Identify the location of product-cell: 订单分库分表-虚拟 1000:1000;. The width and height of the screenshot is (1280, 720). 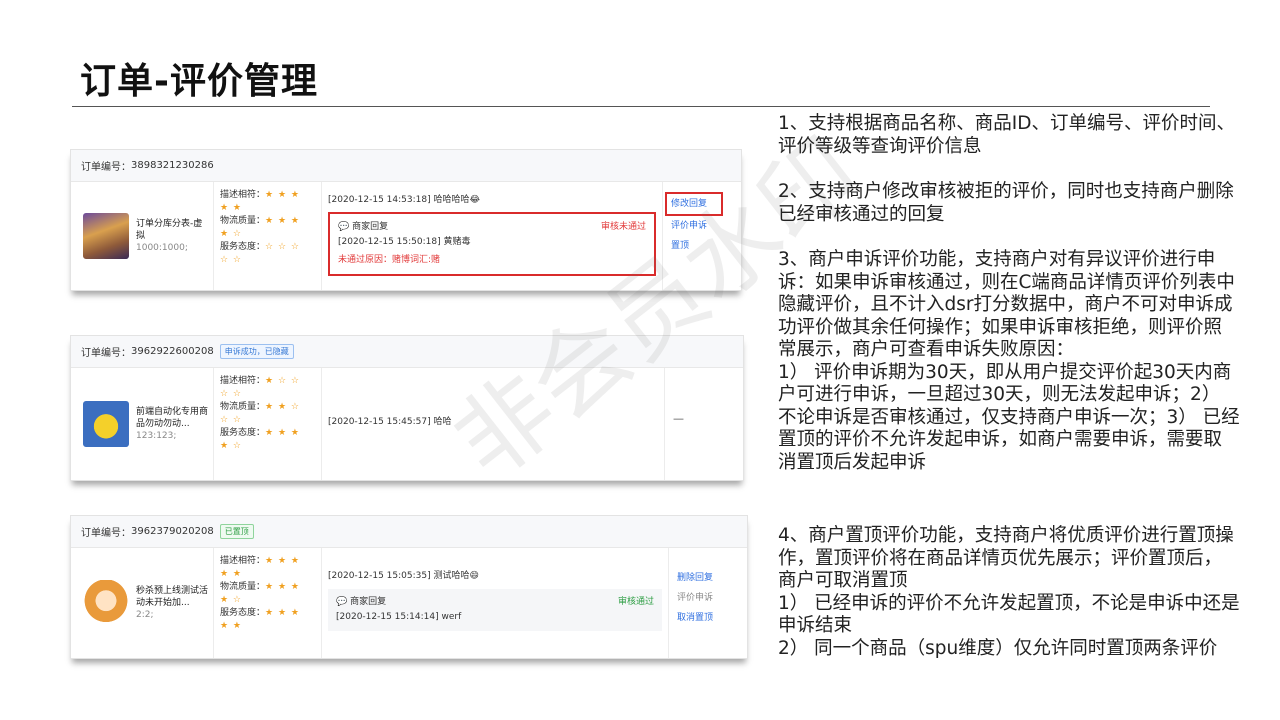
(142, 236).